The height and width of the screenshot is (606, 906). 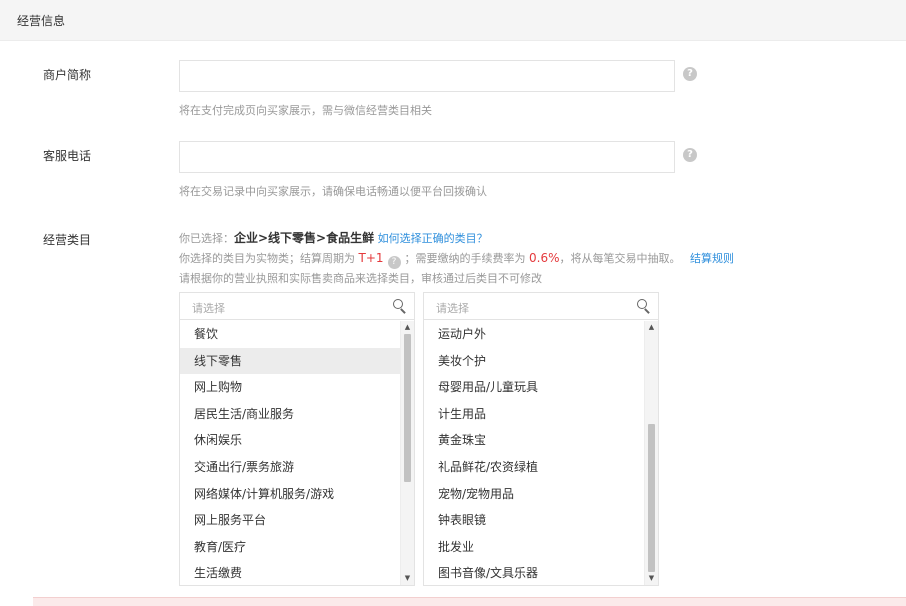 I want to click on service-phone-hint: 将在交易记录中向买家展示，请确保电话畅通以便平台回拨确认, so click(x=333, y=191).